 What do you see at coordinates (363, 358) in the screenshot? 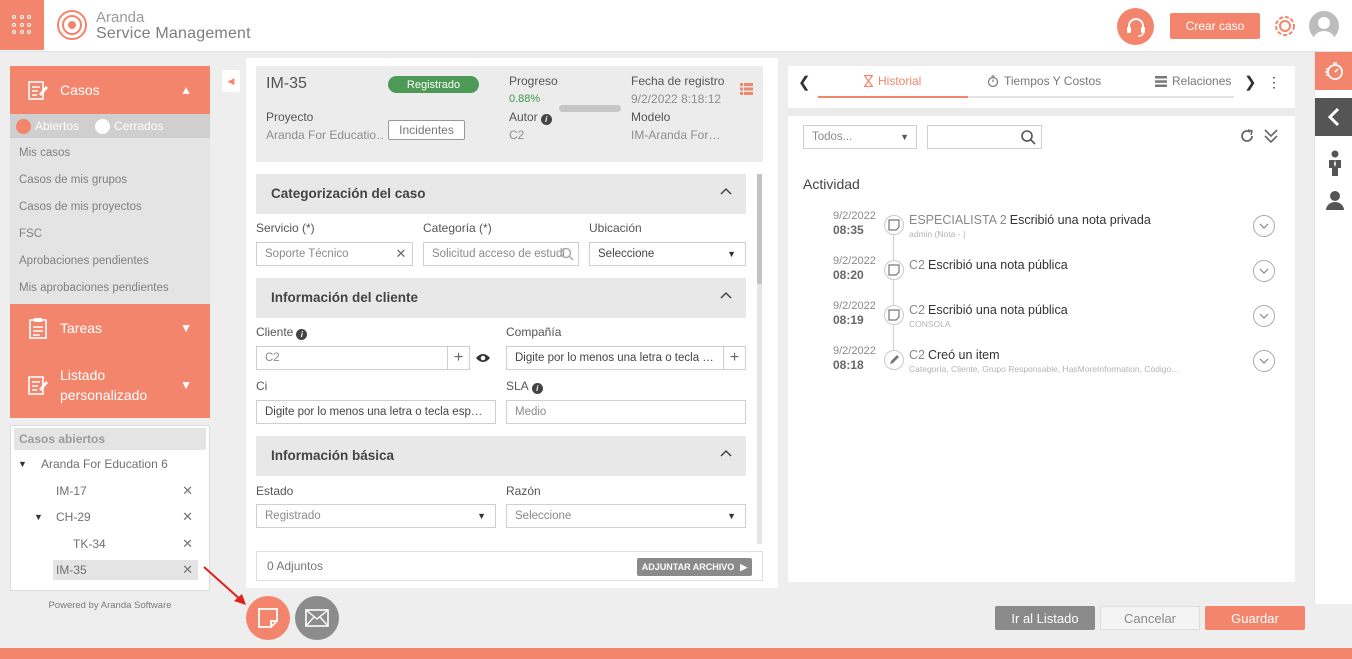
I see `cliente-input: C2 +` at bounding box center [363, 358].